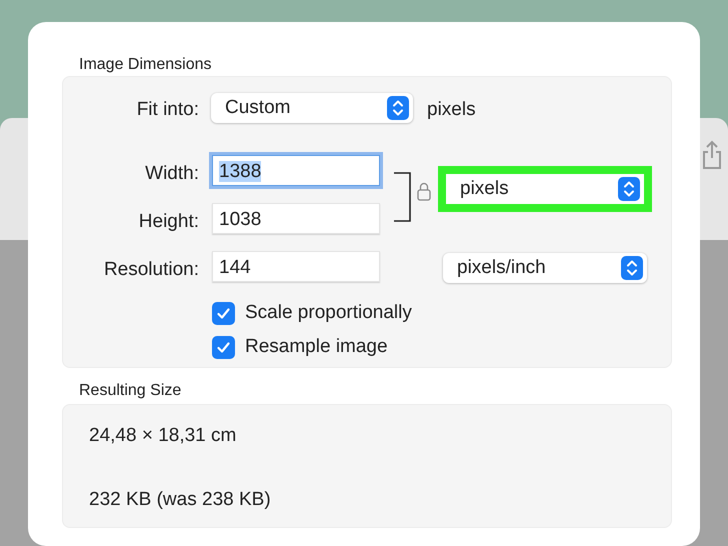  What do you see at coordinates (171, 174) in the screenshot?
I see `field-label: Width:` at bounding box center [171, 174].